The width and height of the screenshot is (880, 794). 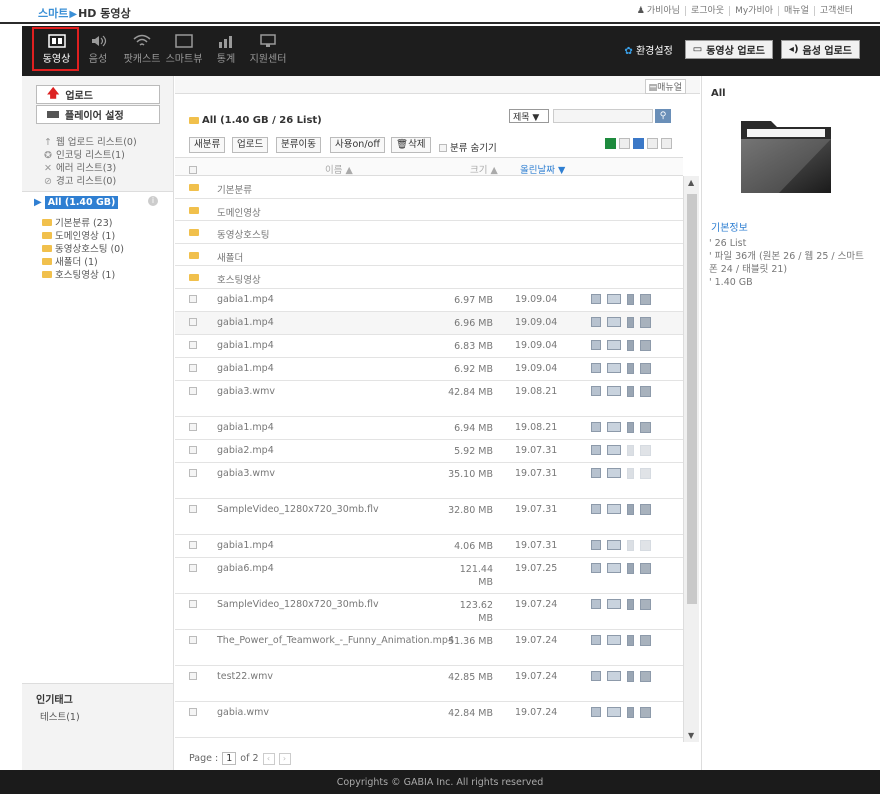 What do you see at coordinates (284, 758) in the screenshot?
I see `next-page-button: ›` at bounding box center [284, 758].